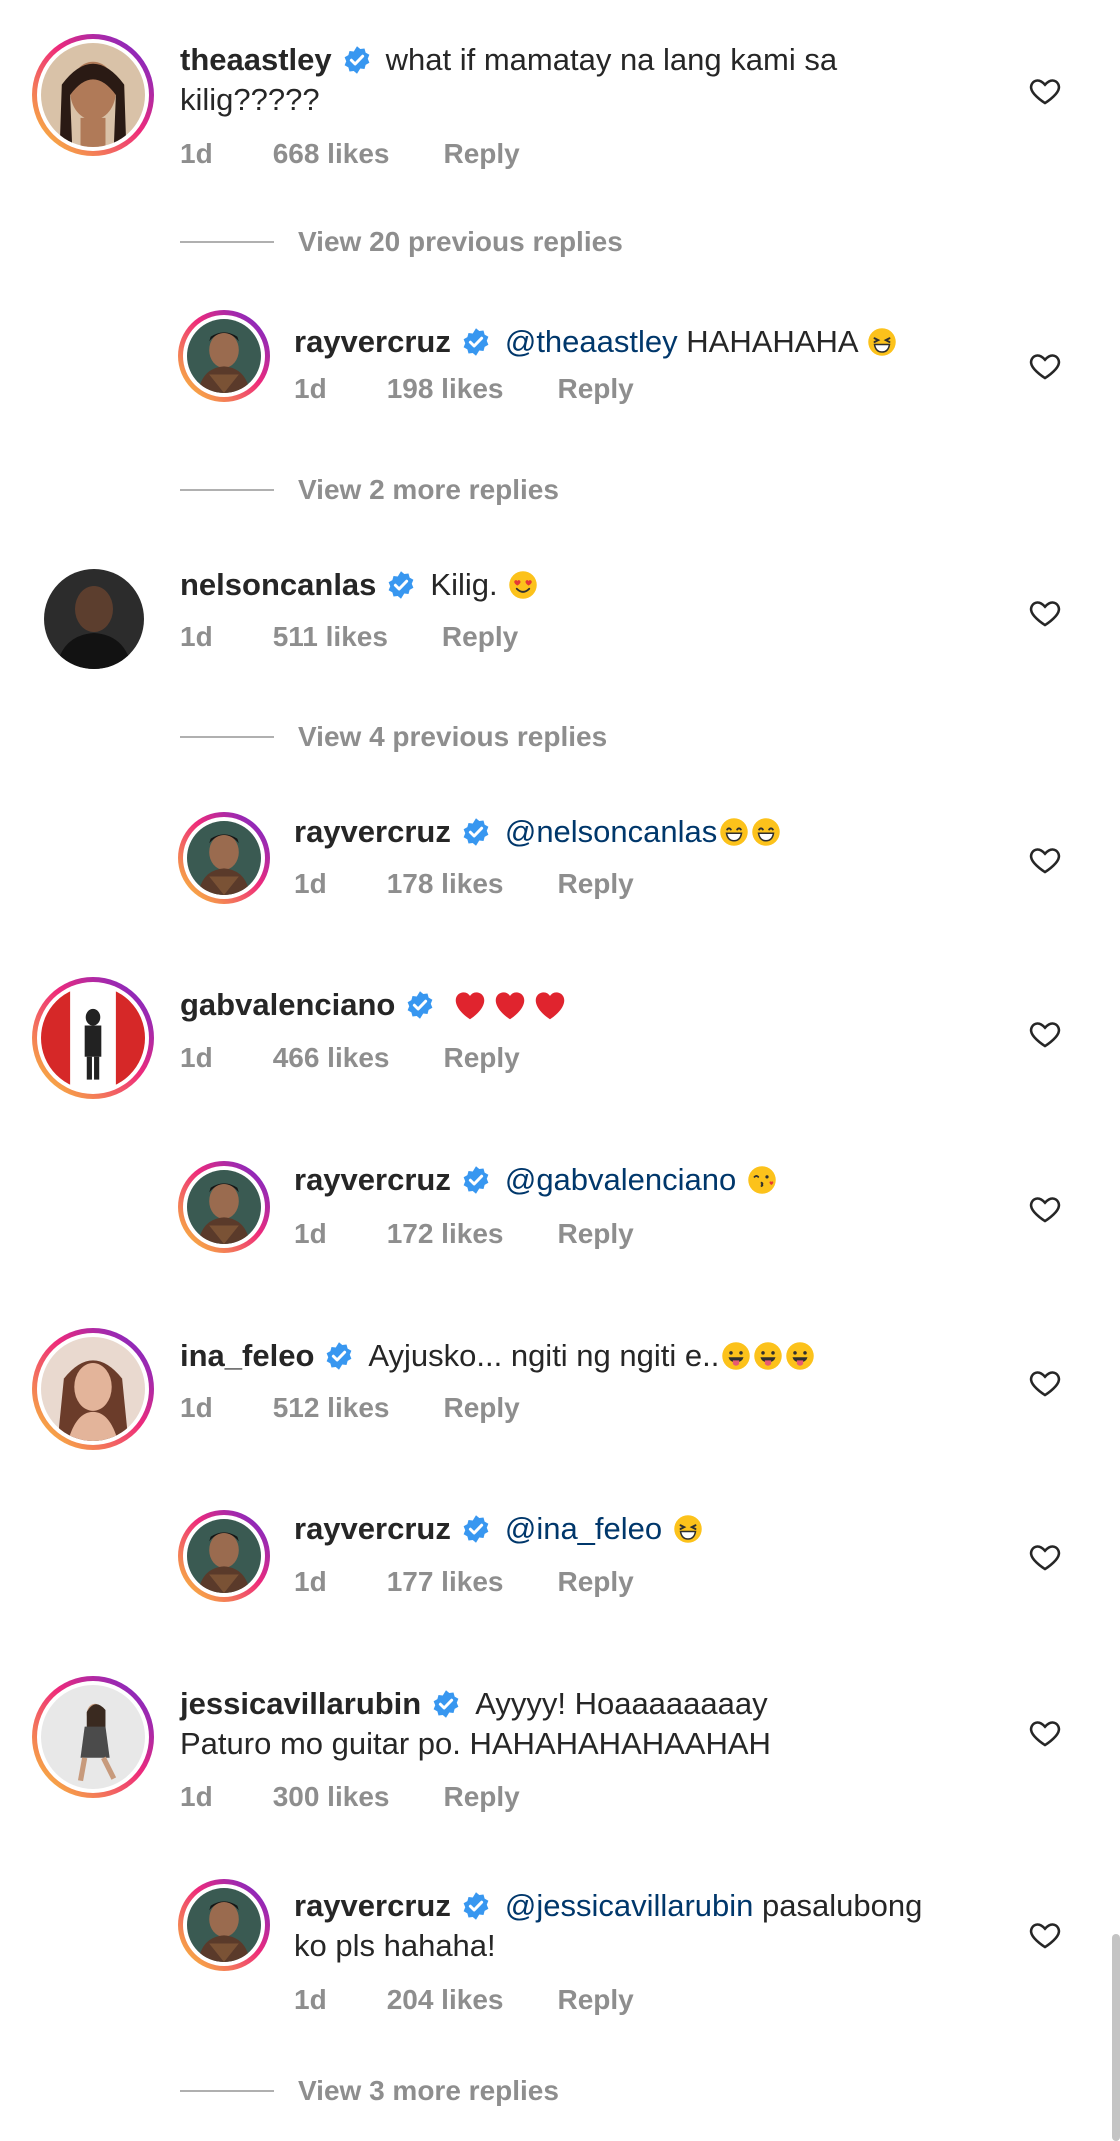  Describe the element at coordinates (331, 1407) in the screenshot. I see `likes-count: 512 likes` at that location.